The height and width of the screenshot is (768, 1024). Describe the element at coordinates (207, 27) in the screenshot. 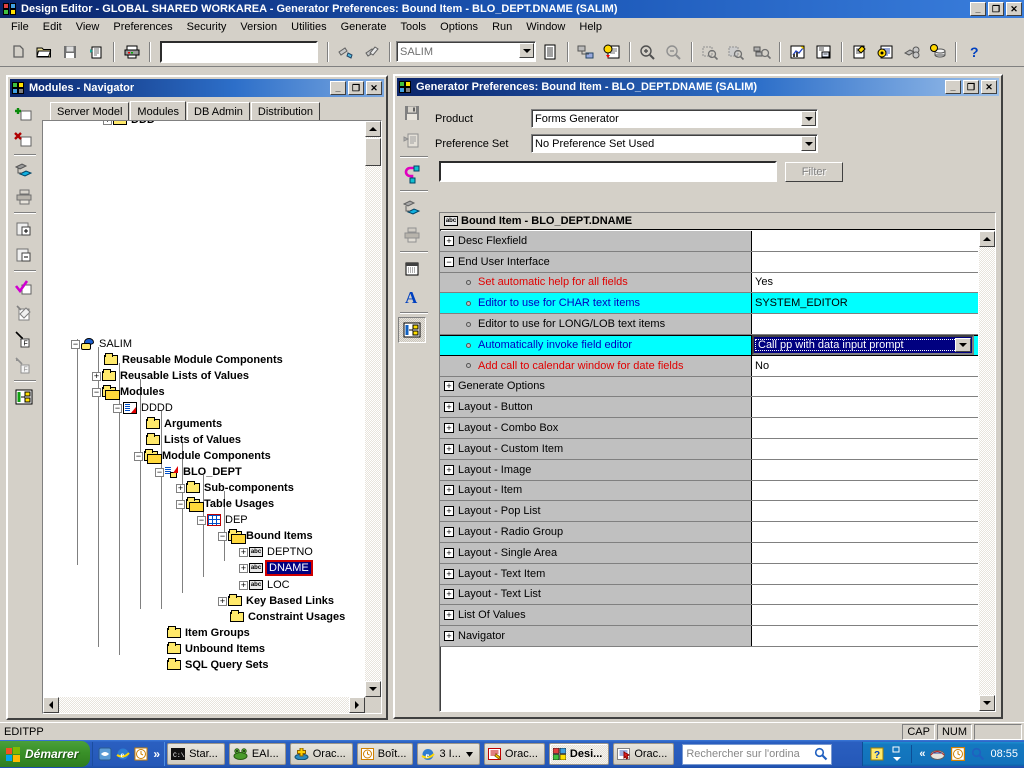

I see `menu-item-security: Security` at that location.